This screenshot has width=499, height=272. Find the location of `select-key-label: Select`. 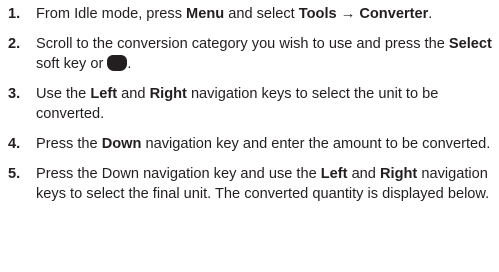

select-key-label: Select is located at coordinates (470, 44).